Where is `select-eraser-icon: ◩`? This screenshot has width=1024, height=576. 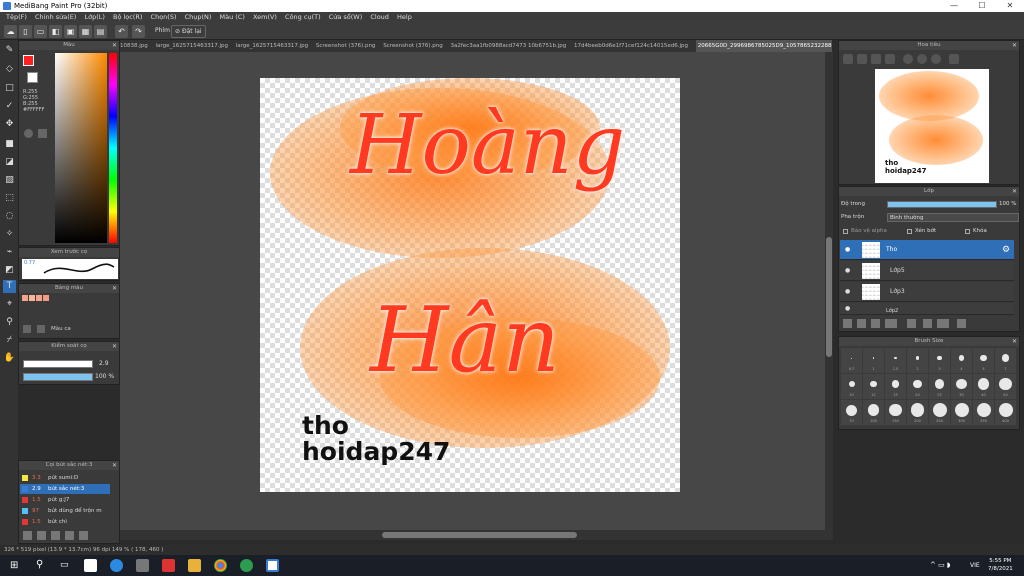
select-eraser-icon: ◩ is located at coordinates (9, 270).